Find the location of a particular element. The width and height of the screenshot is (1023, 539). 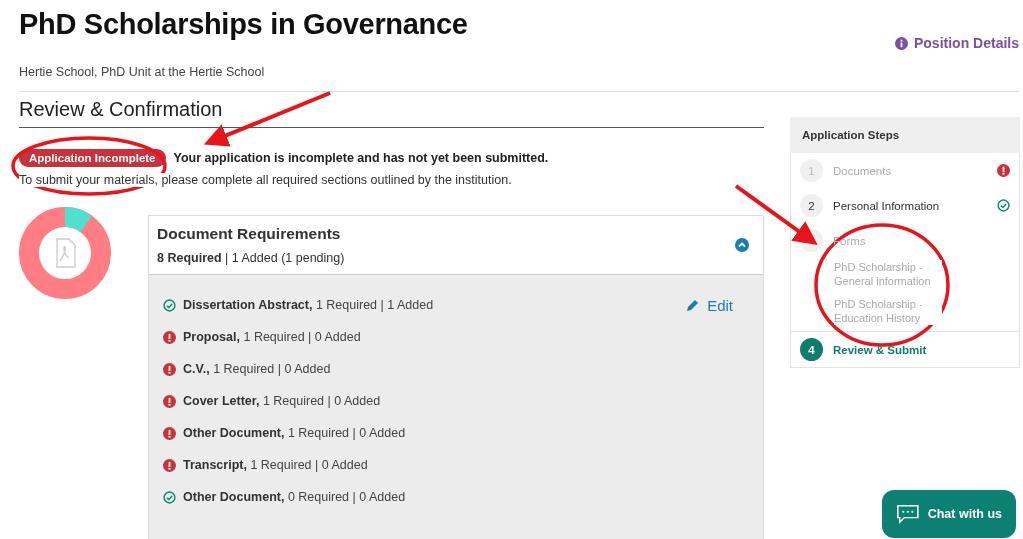

instruction-text: To submit your materials, please complete all required sections outlined by the institution. is located at coordinates (265, 180).